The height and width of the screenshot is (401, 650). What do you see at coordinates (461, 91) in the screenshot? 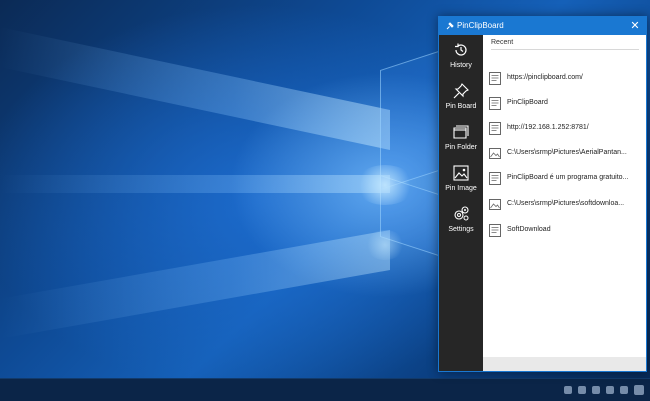
I see `pin-icon` at bounding box center [461, 91].